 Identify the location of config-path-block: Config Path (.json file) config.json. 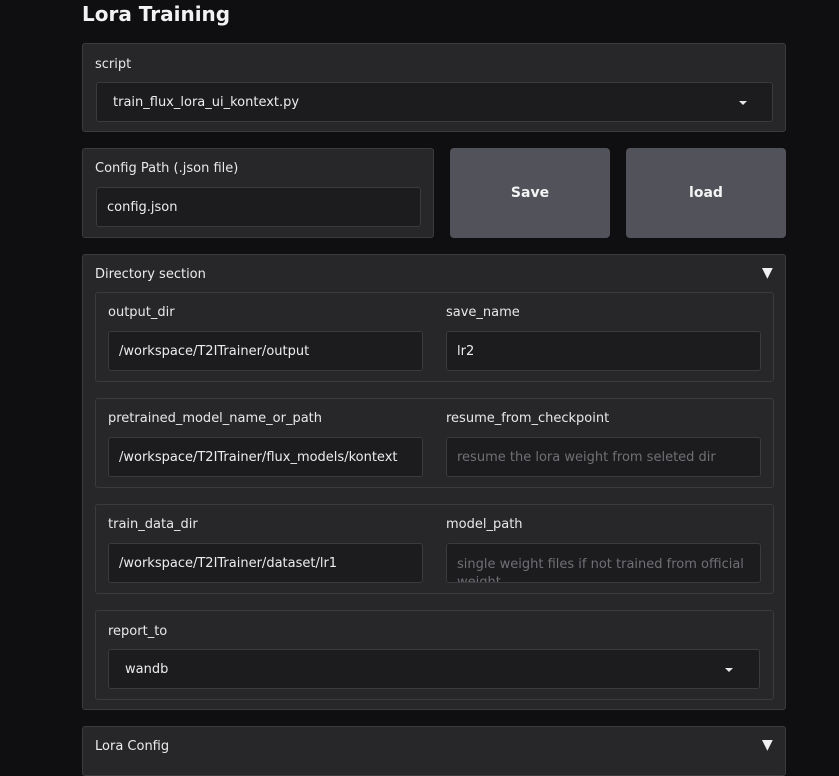
(258, 193).